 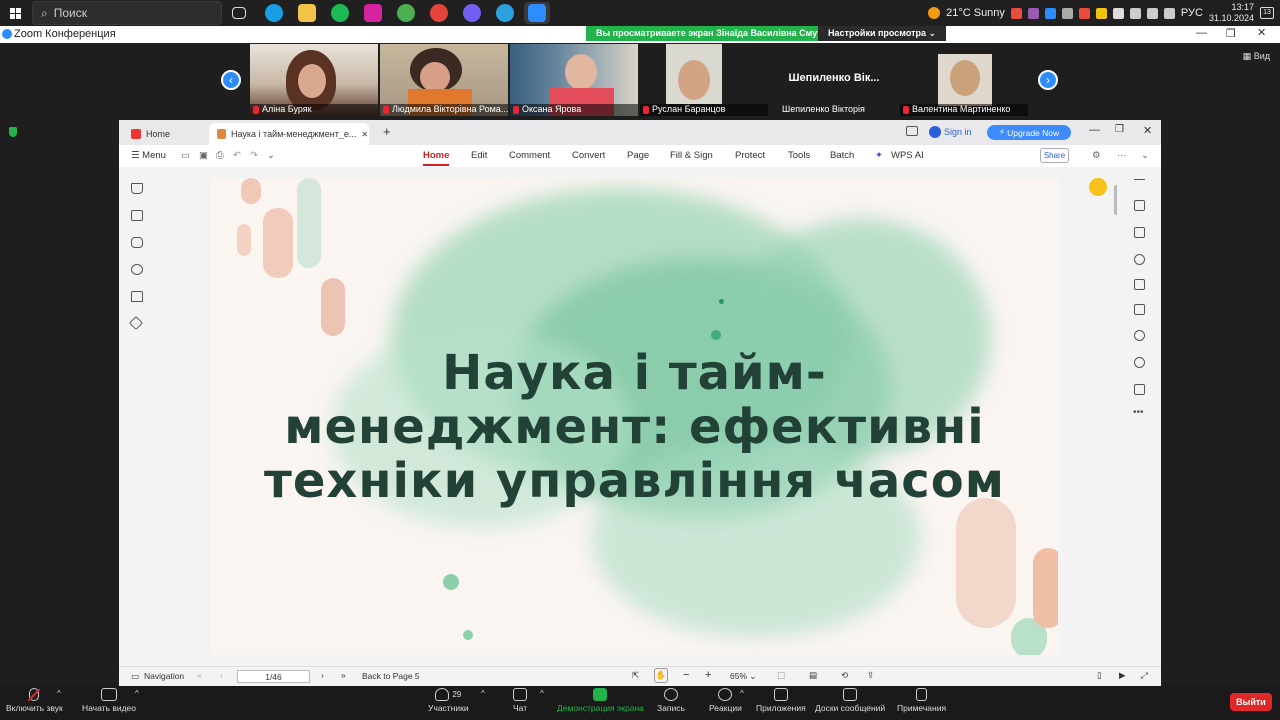 I want to click on edit-icon, so click(x=1139, y=205).